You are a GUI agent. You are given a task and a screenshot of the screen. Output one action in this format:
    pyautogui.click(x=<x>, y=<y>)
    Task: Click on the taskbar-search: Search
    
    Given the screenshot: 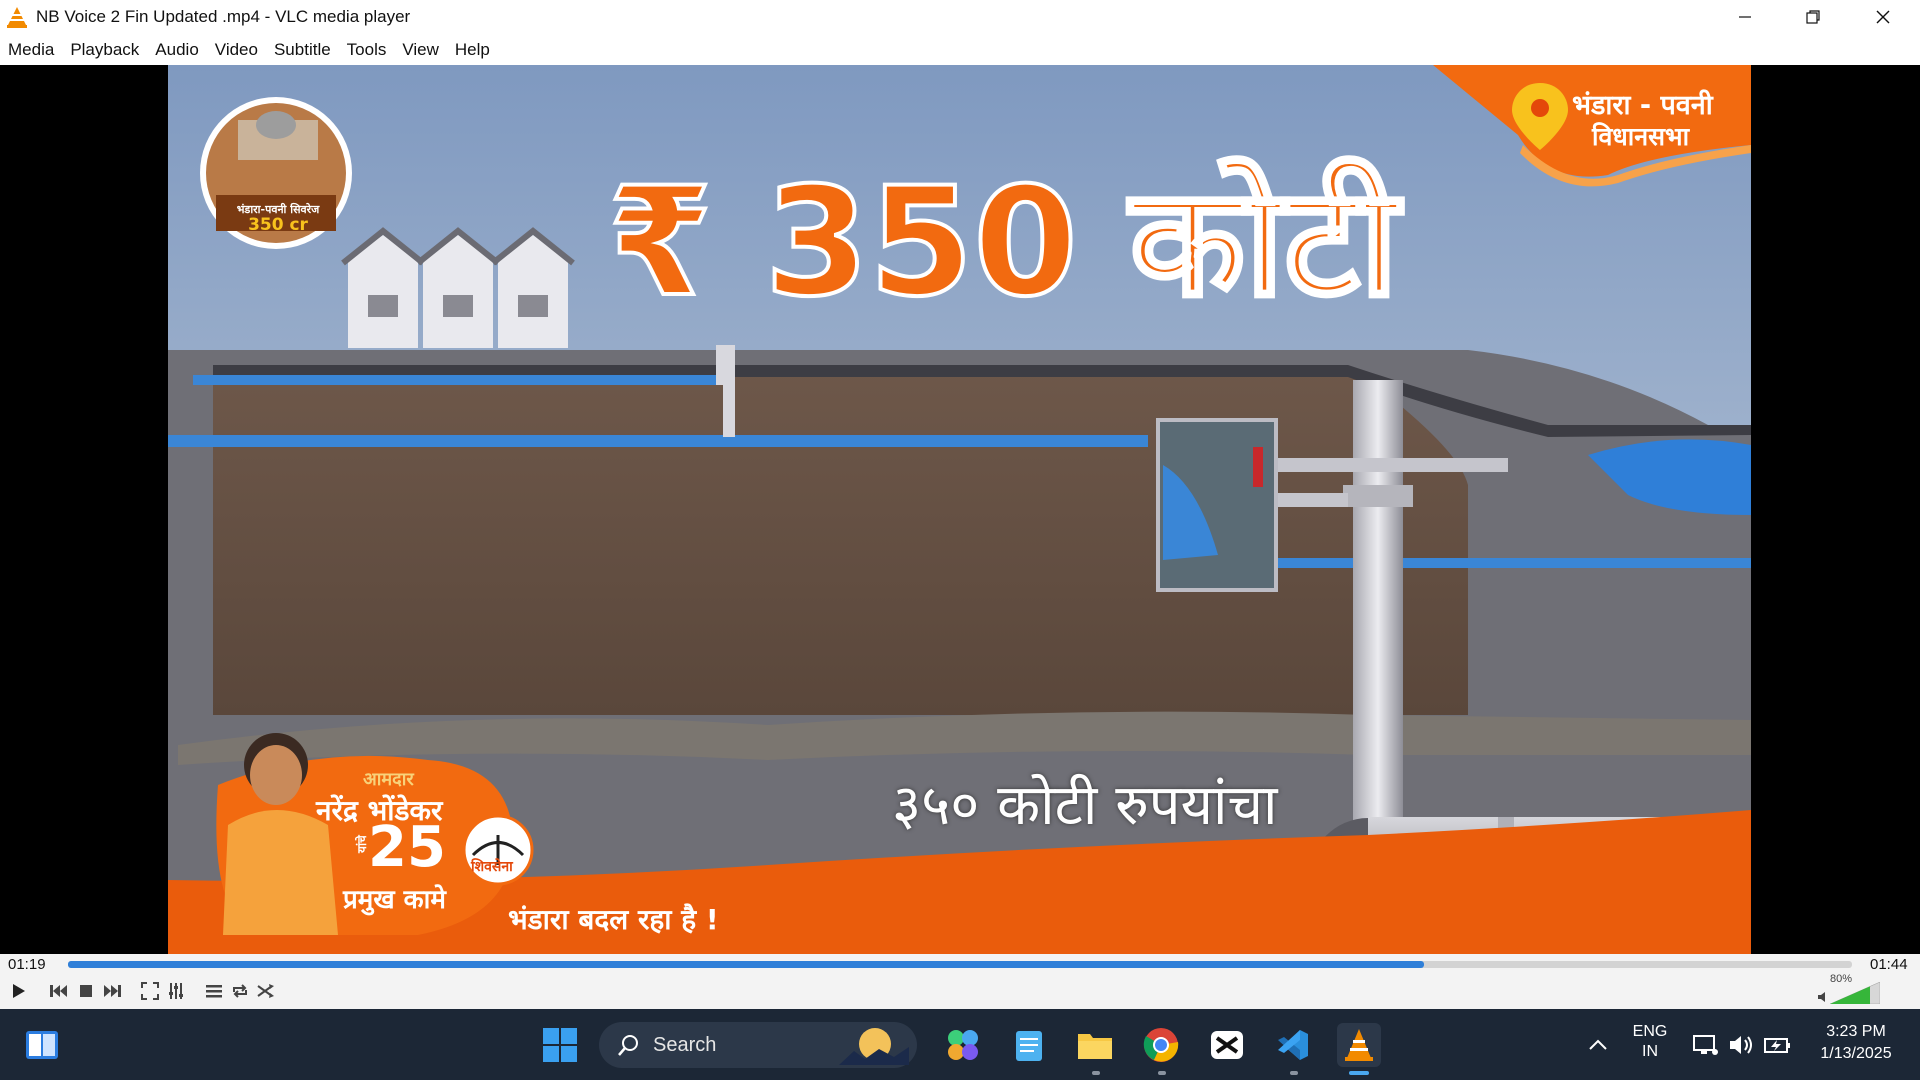 What is the action you would take?
    pyautogui.click(x=758, y=1045)
    